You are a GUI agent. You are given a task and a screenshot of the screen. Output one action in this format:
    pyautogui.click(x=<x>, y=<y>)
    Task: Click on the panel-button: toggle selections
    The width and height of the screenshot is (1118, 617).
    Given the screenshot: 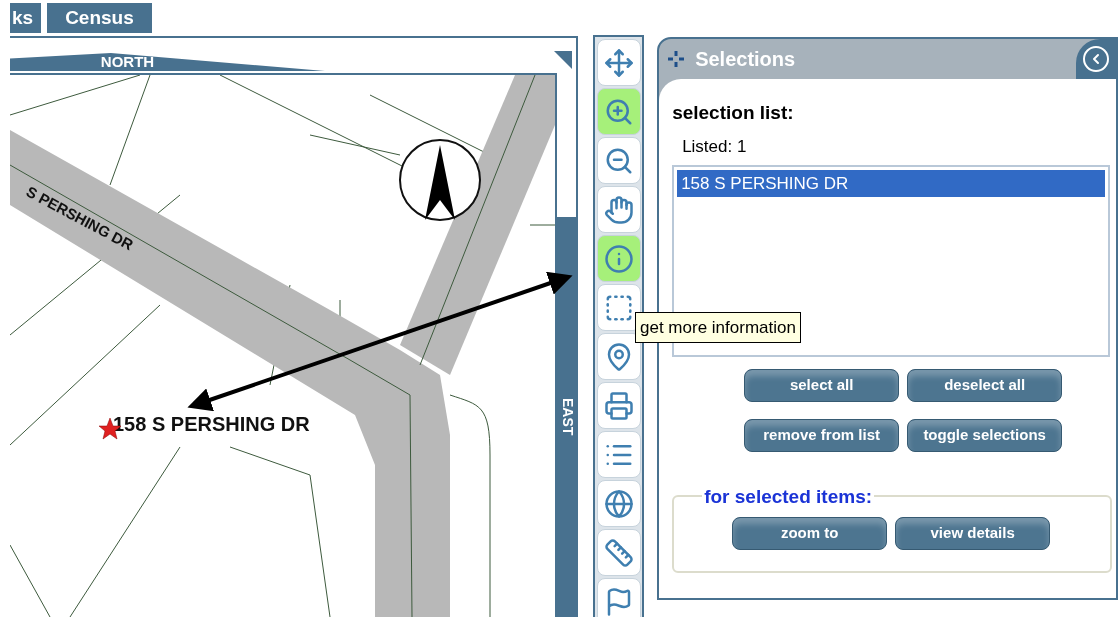 What is the action you would take?
    pyautogui.click(x=985, y=435)
    